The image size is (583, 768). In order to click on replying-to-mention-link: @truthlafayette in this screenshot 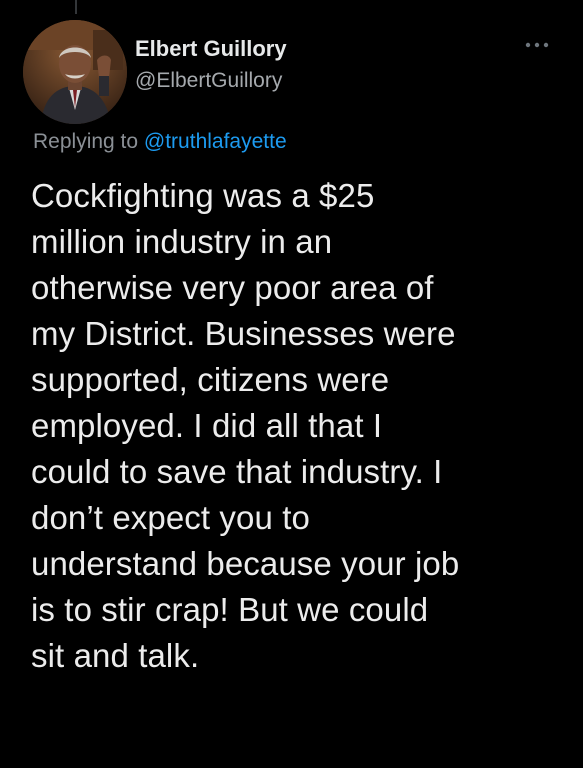, I will do `click(215, 141)`.